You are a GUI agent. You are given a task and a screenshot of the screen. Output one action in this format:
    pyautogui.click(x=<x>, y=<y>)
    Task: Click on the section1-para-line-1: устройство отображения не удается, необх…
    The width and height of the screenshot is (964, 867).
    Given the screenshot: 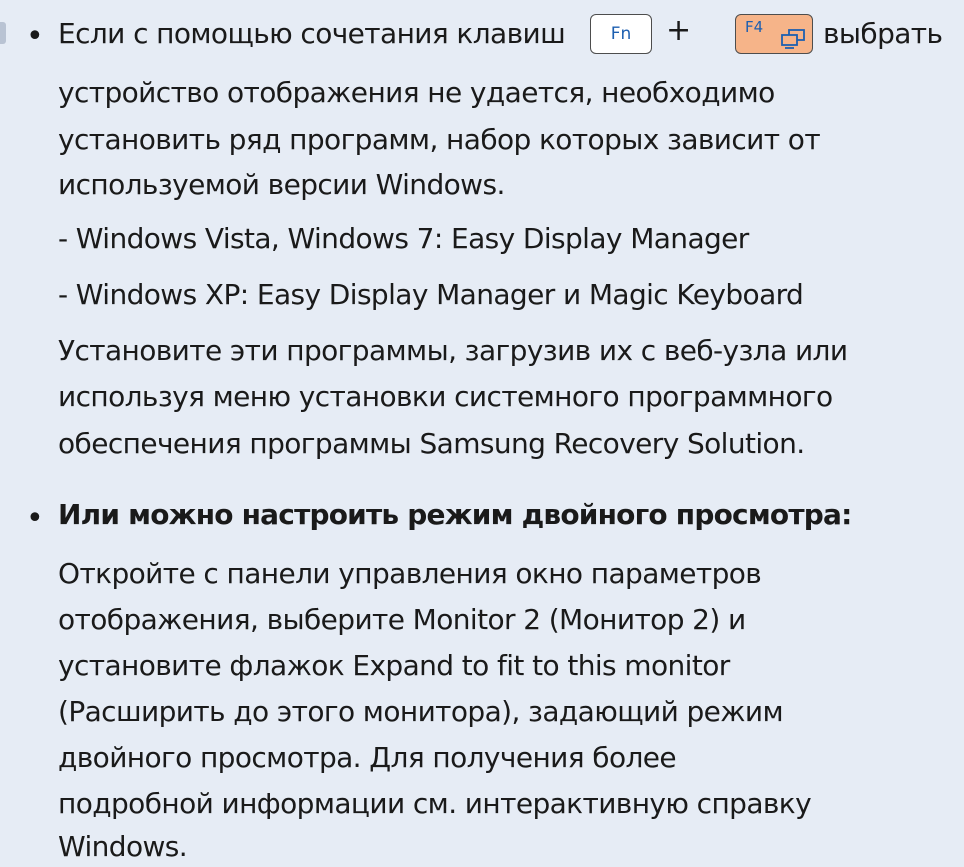 What is the action you would take?
    pyautogui.click(x=416, y=92)
    